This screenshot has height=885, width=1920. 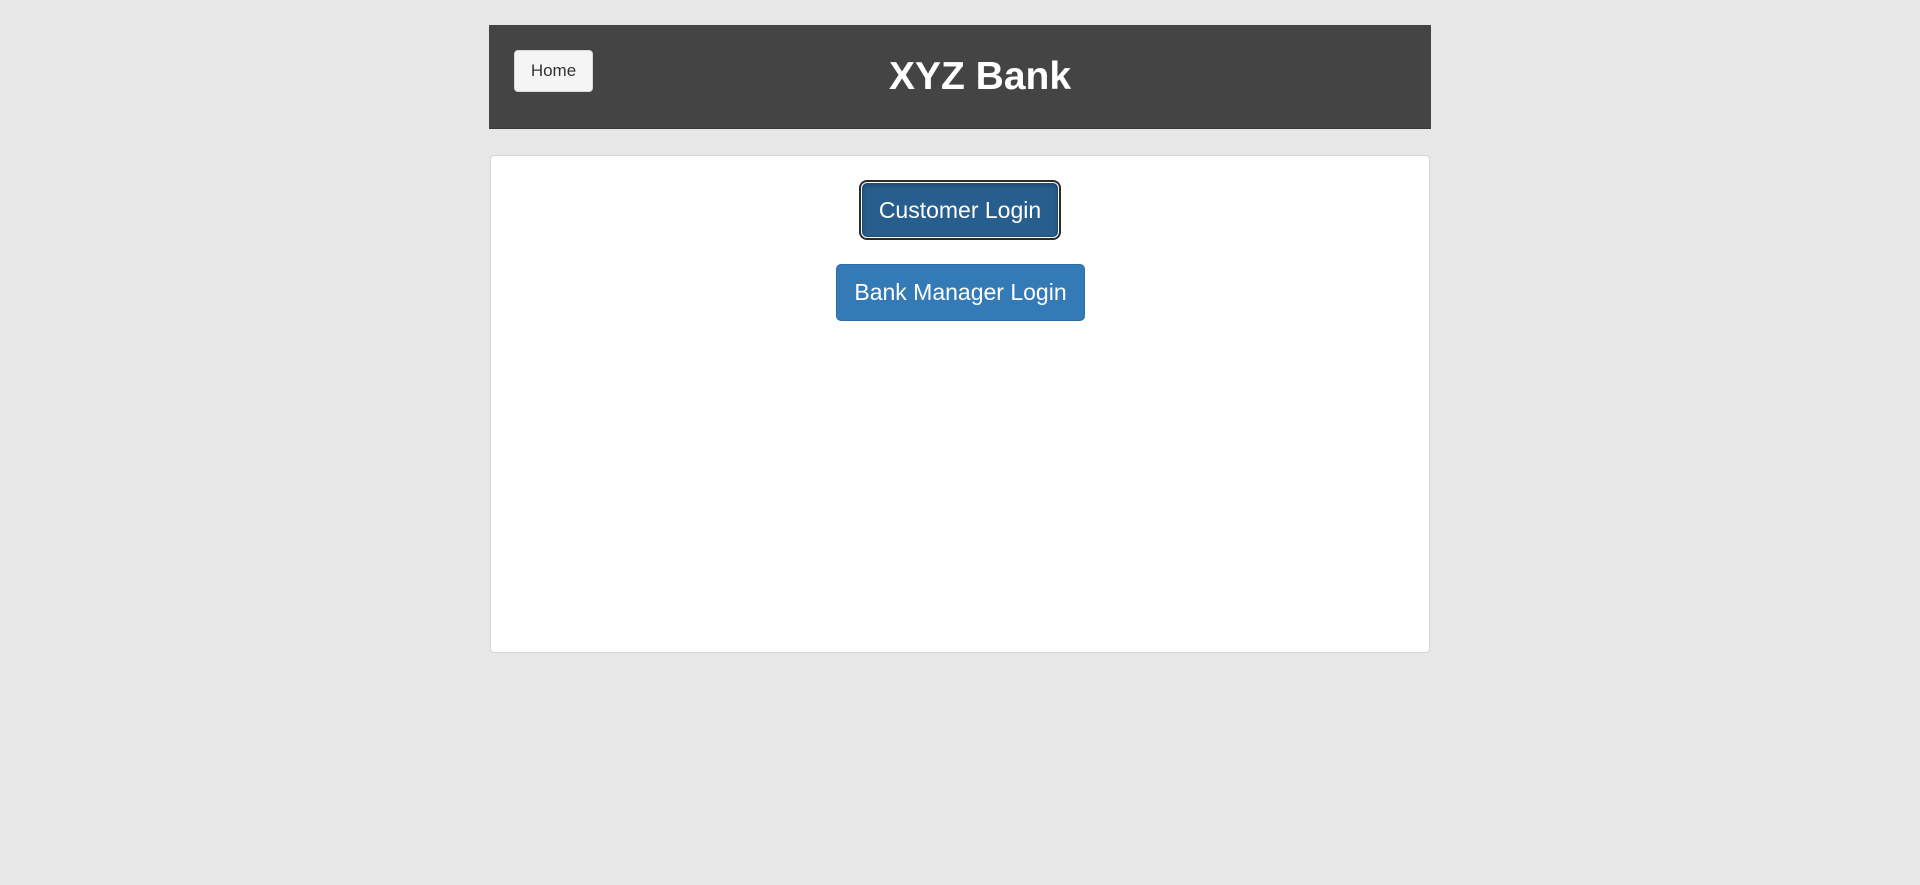 What do you see at coordinates (960, 210) in the screenshot?
I see `customer-login-button: Customer Login` at bounding box center [960, 210].